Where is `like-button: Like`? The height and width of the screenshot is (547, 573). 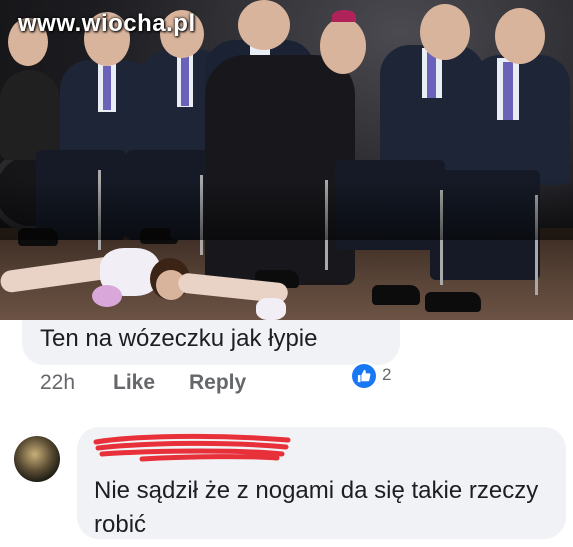 like-button: Like is located at coordinates (134, 383).